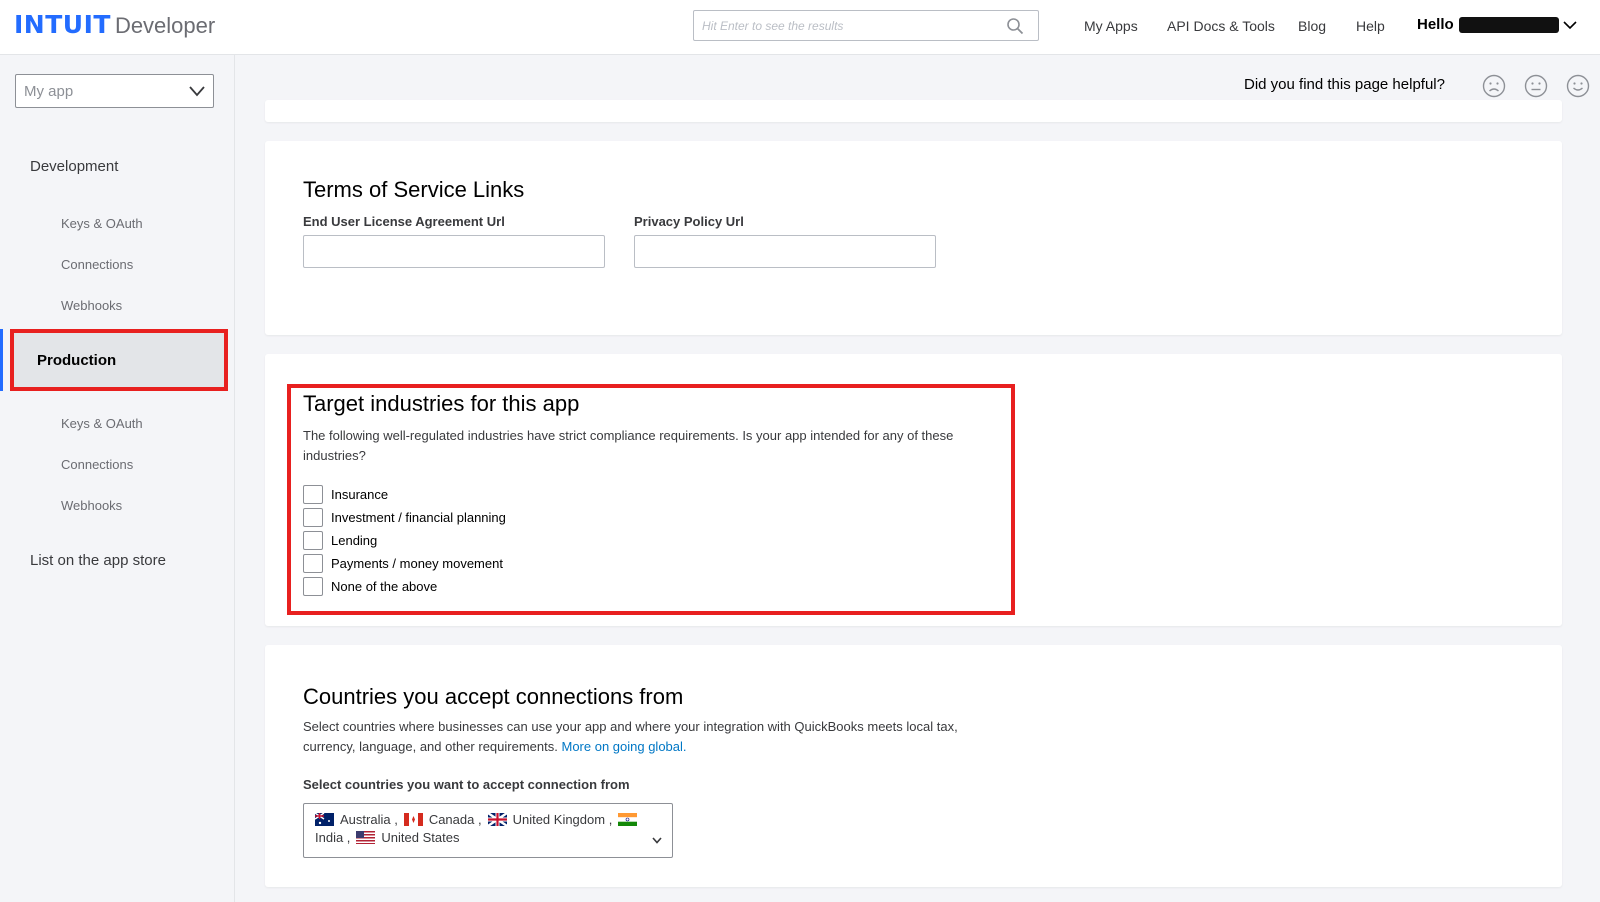  What do you see at coordinates (404, 221) in the screenshot?
I see `eula-label: End User License Agreement Url` at bounding box center [404, 221].